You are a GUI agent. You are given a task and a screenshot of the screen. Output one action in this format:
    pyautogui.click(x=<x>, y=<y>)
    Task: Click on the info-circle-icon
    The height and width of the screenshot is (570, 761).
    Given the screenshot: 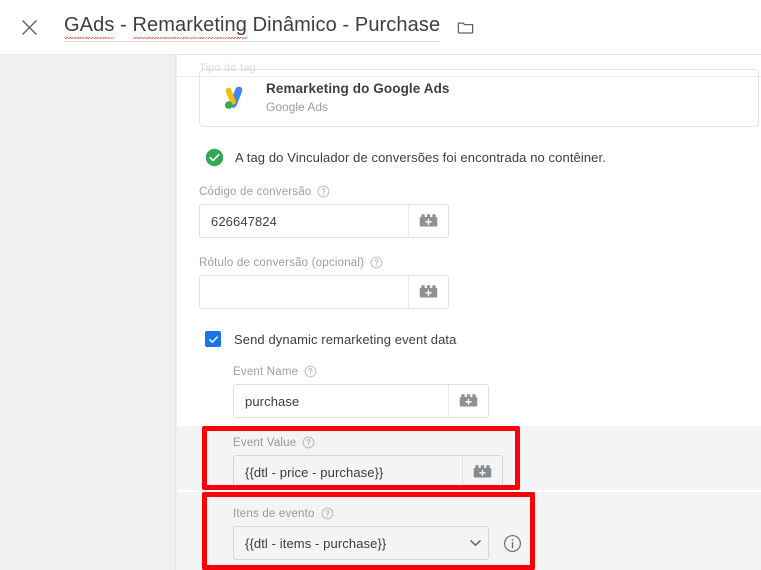 What is the action you would take?
    pyautogui.click(x=512, y=543)
    